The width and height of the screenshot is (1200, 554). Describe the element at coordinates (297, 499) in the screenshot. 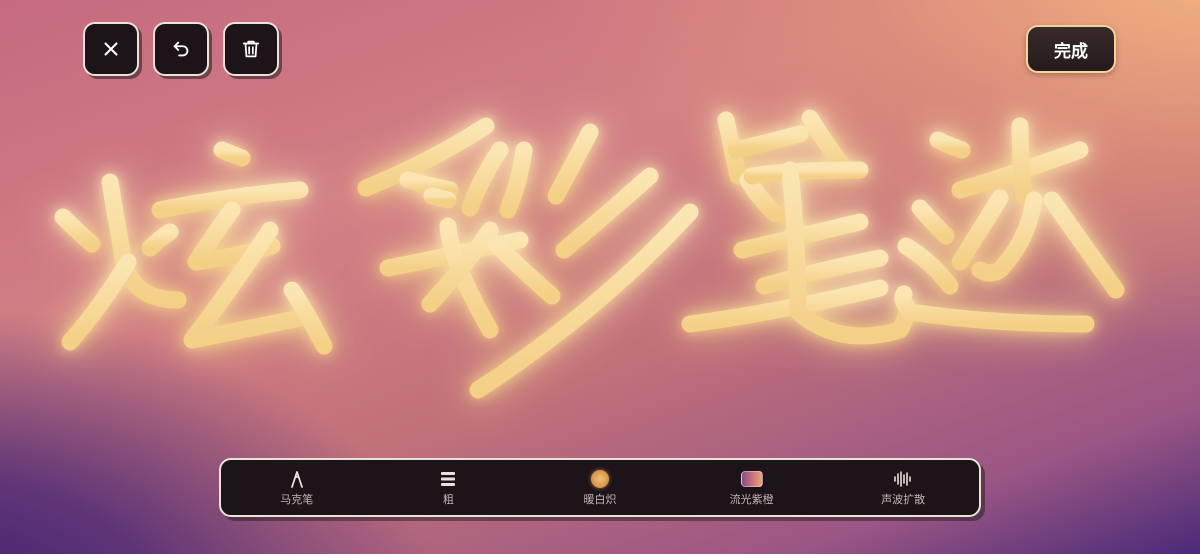

I see `tool-label: 马克笔` at that location.